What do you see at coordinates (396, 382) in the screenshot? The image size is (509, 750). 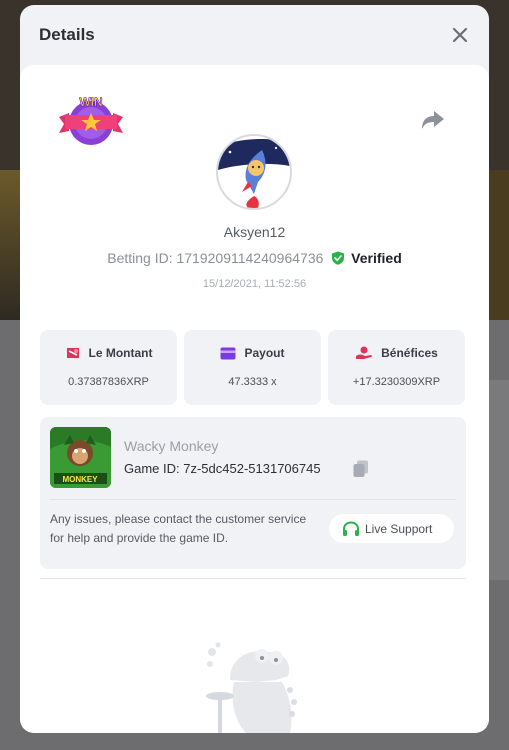 I see `stat-profit-value: +17.3230309XRP` at bounding box center [396, 382].